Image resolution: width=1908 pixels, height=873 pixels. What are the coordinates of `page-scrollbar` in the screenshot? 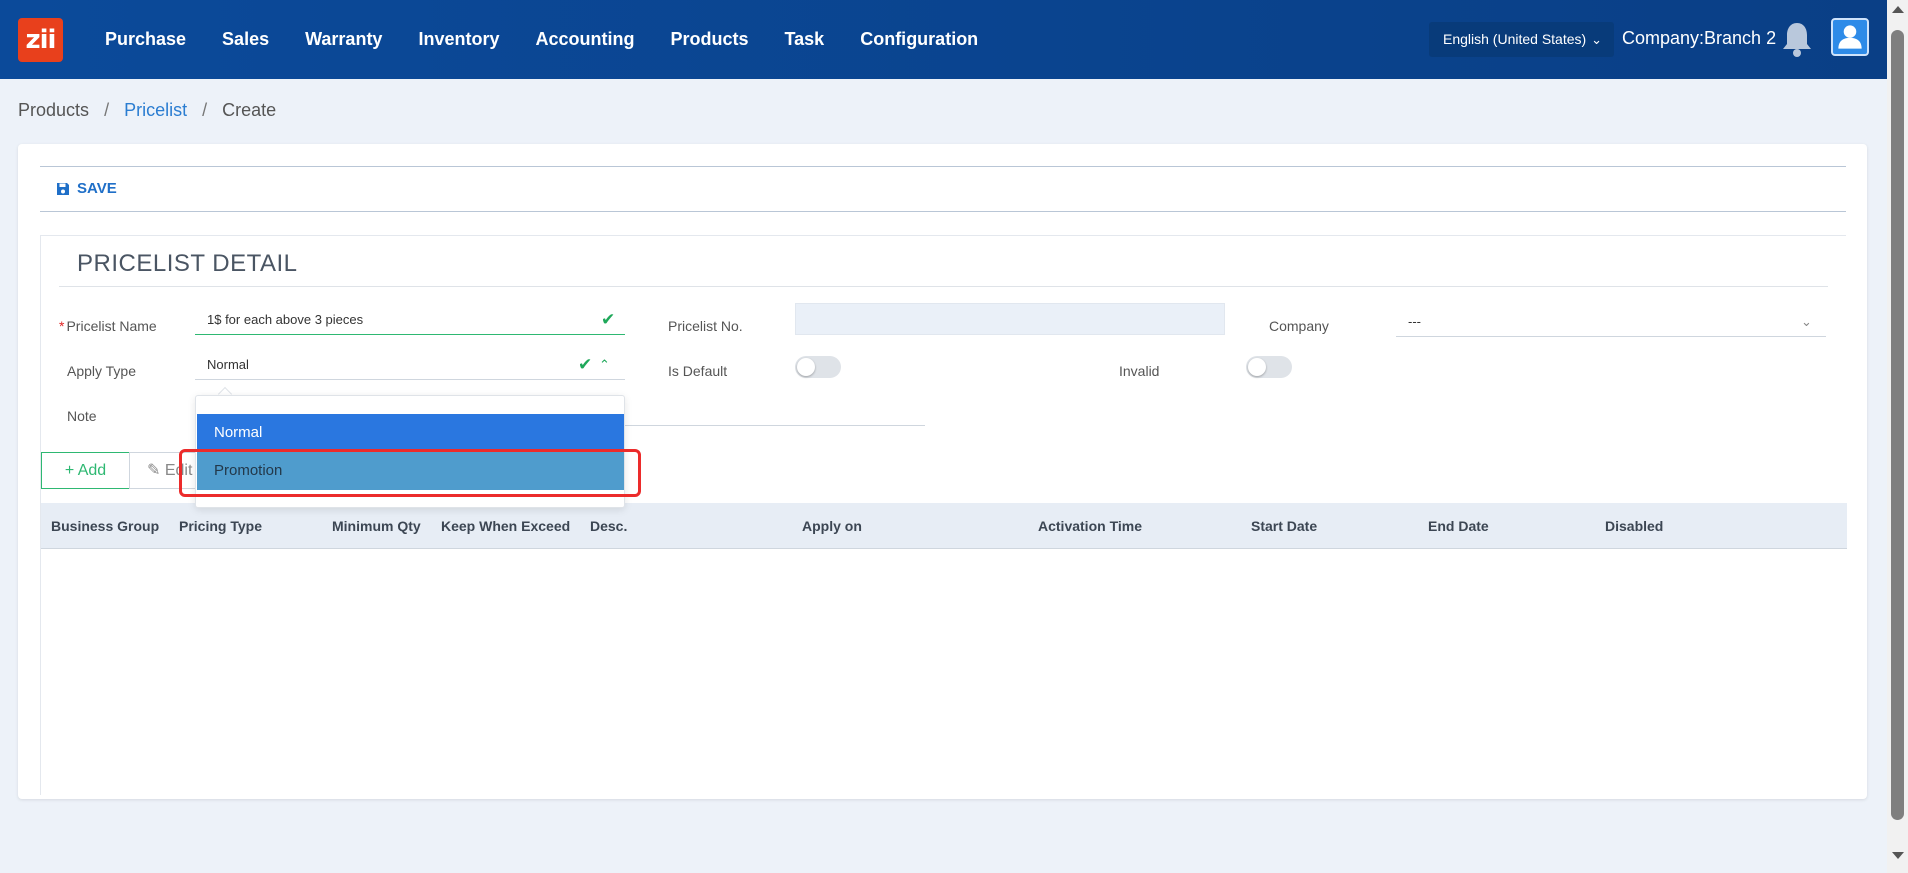 It's located at (1897, 436).